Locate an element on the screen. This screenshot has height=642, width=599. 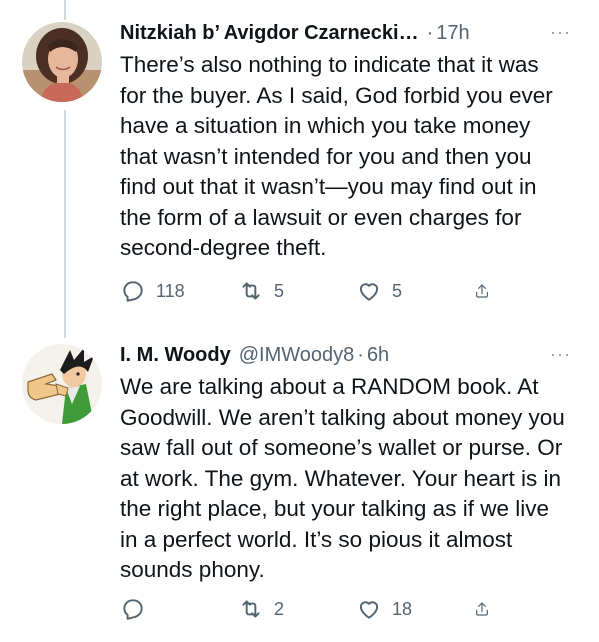
reply-button: 118 is located at coordinates (179, 291).